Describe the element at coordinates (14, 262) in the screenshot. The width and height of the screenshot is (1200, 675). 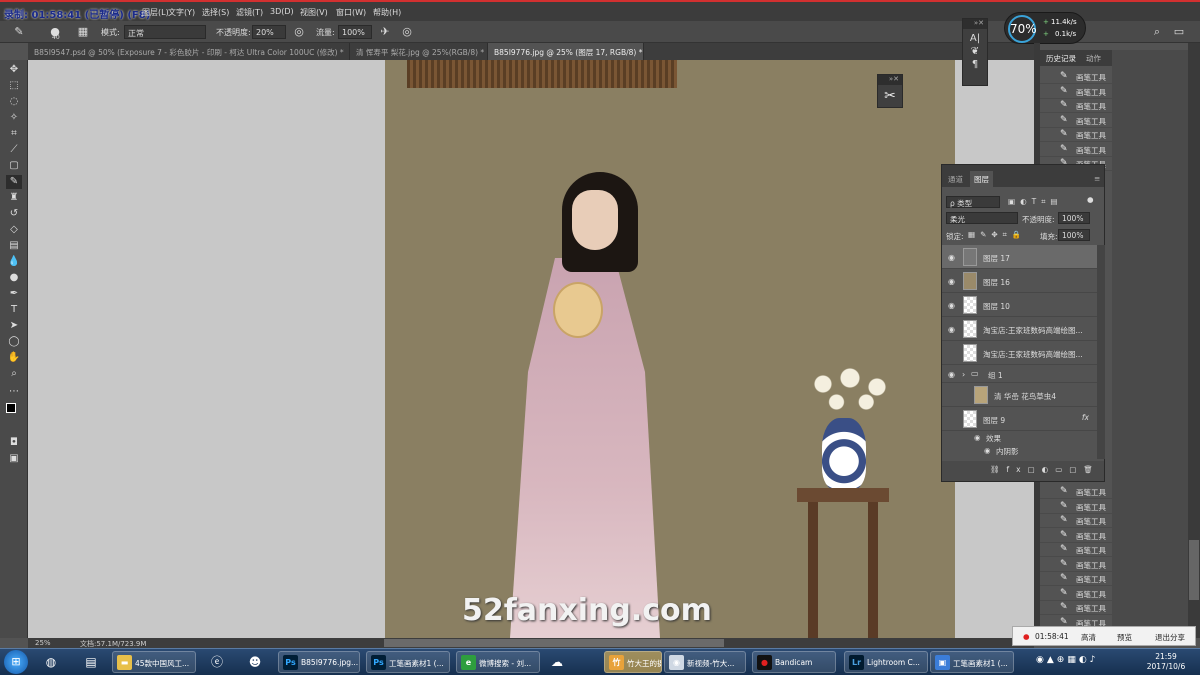
I see `blur-tool-icon: 💧` at that location.